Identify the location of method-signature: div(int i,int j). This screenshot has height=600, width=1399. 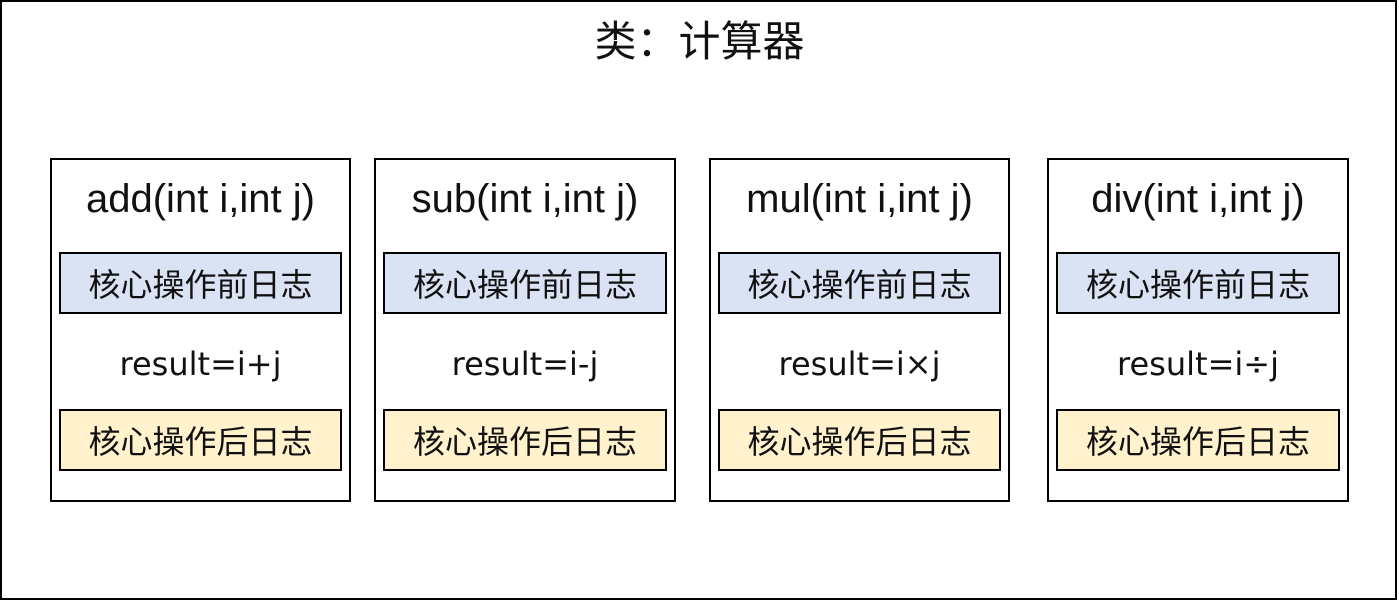
(1198, 199).